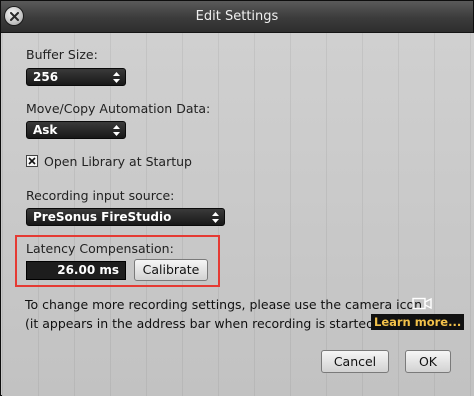 The height and width of the screenshot is (396, 474). What do you see at coordinates (428, 361) in the screenshot?
I see `ok-button: OK` at bounding box center [428, 361].